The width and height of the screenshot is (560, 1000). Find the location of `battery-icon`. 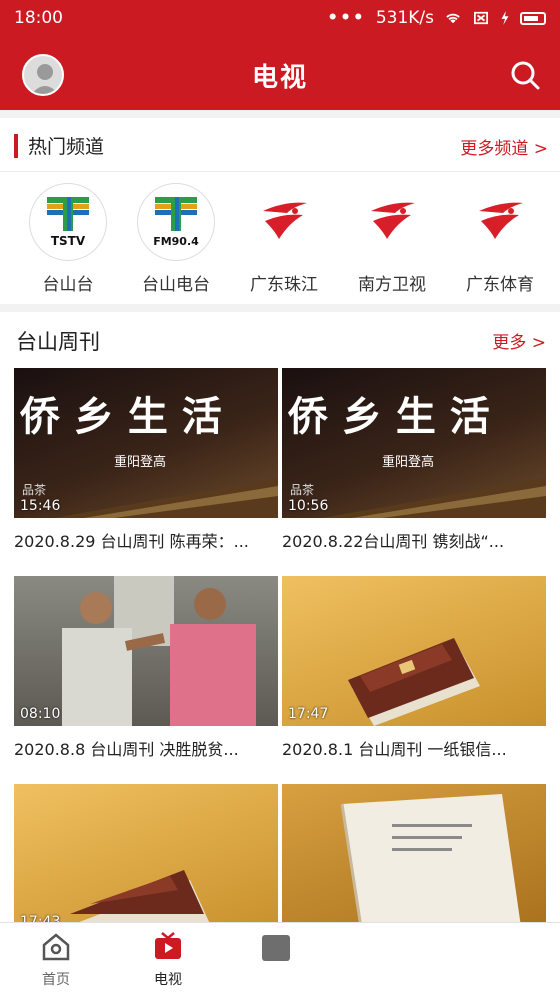

battery-icon is located at coordinates (533, 18).